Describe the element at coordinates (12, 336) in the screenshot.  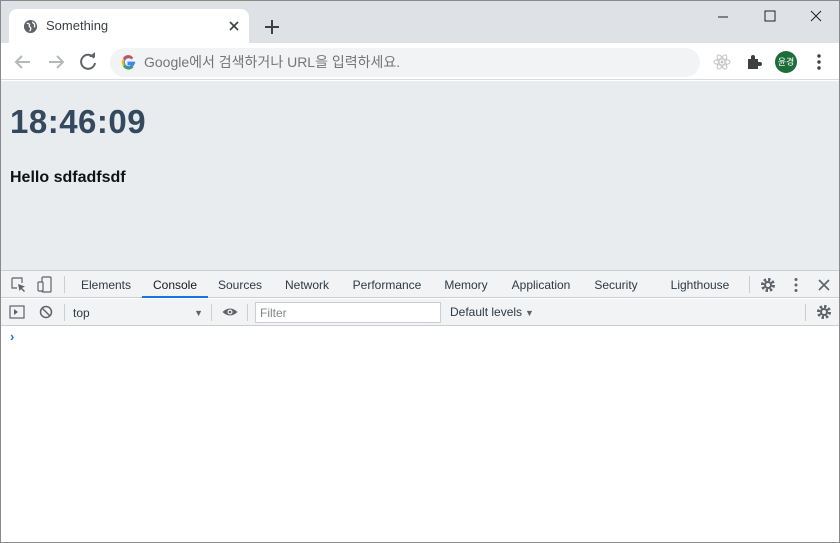
I see `console-prompt-icon: ›` at that location.